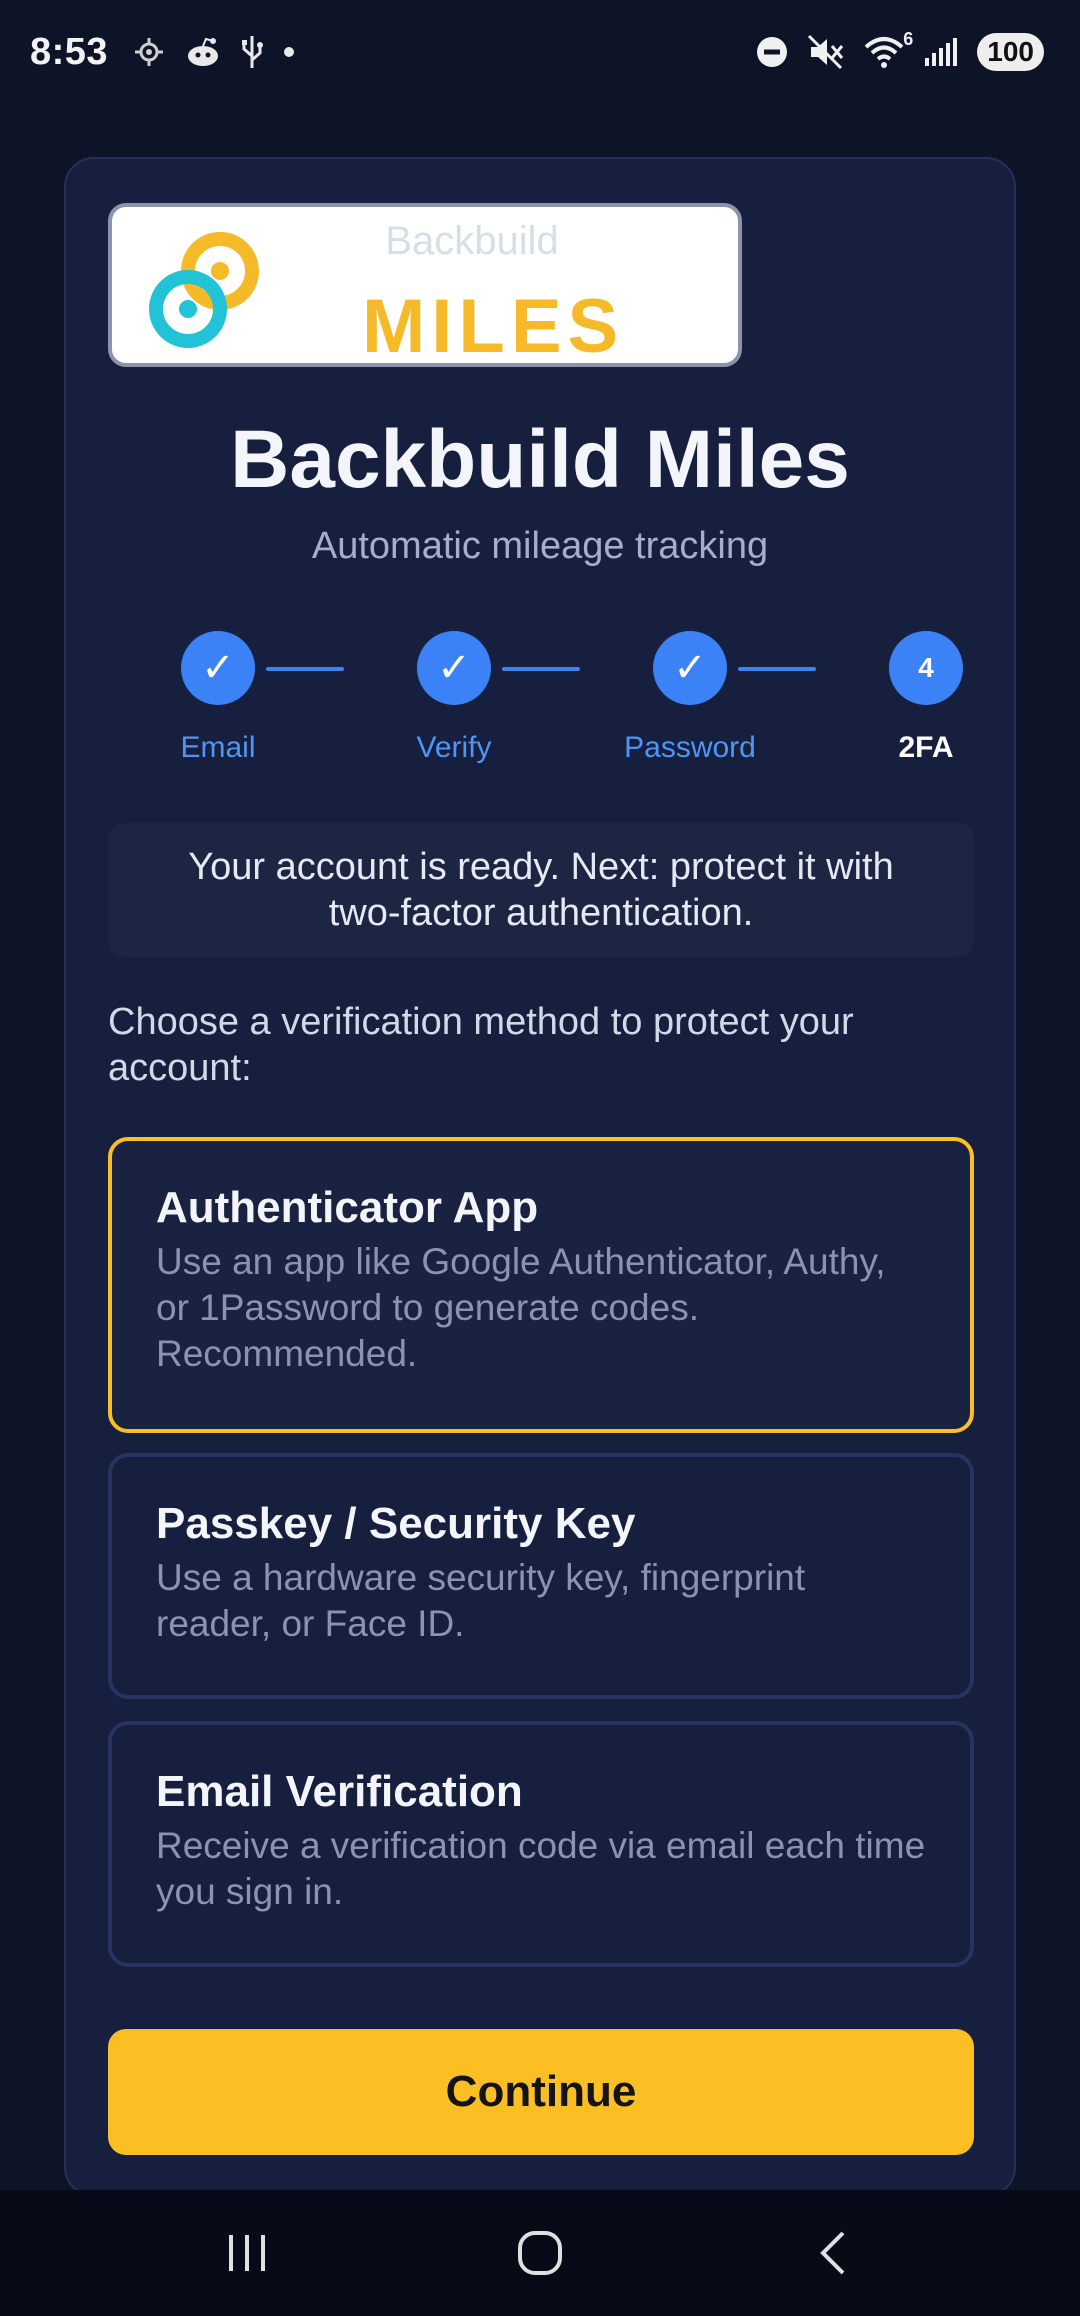 The height and width of the screenshot is (2316, 1080). I want to click on wifi-badge: 6, so click(908, 39).